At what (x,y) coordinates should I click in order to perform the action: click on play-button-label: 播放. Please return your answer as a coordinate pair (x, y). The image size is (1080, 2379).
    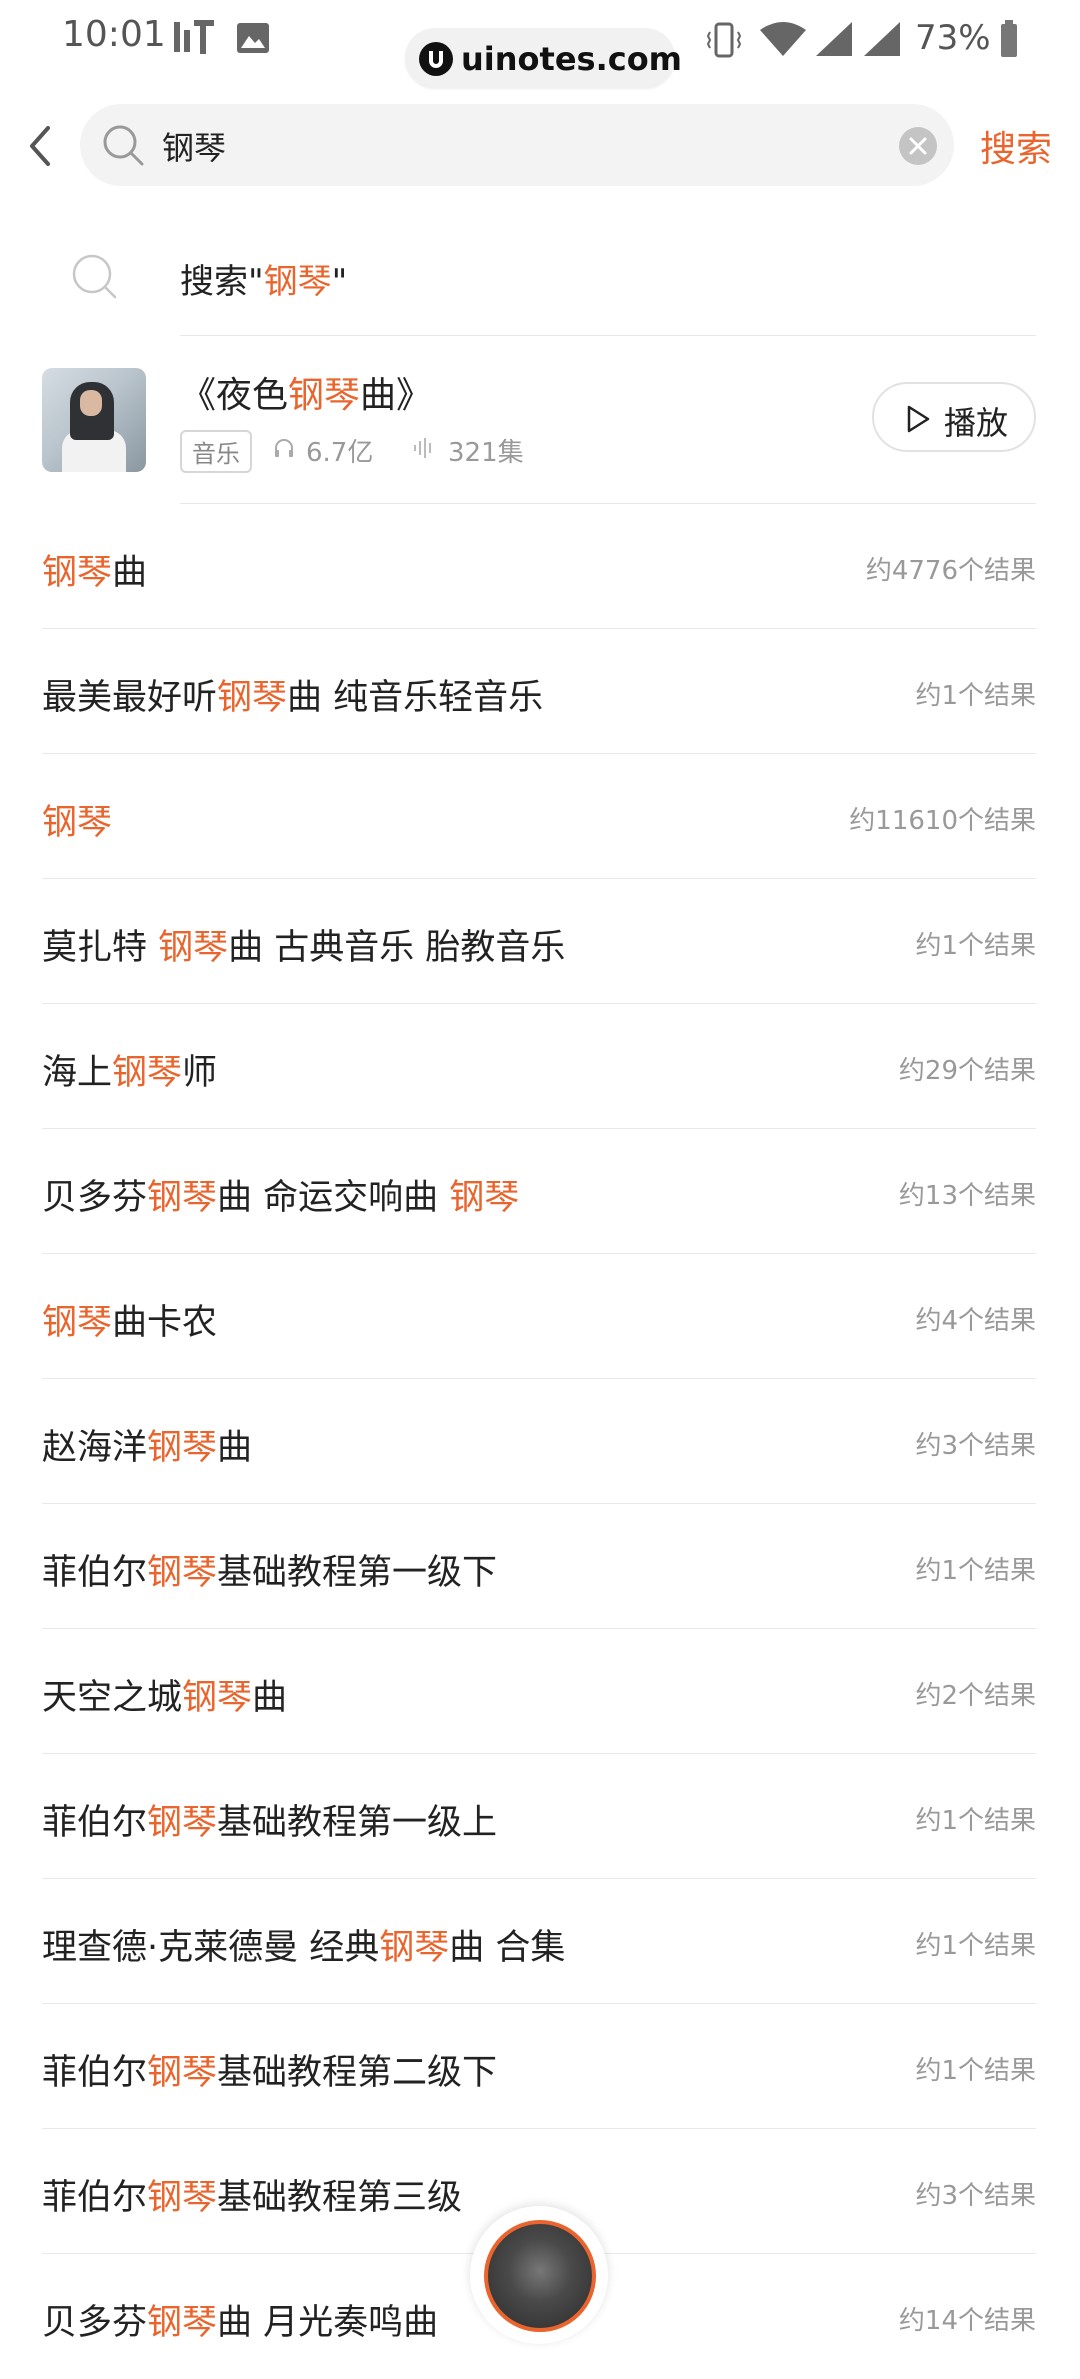
    Looking at the image, I should click on (976, 423).